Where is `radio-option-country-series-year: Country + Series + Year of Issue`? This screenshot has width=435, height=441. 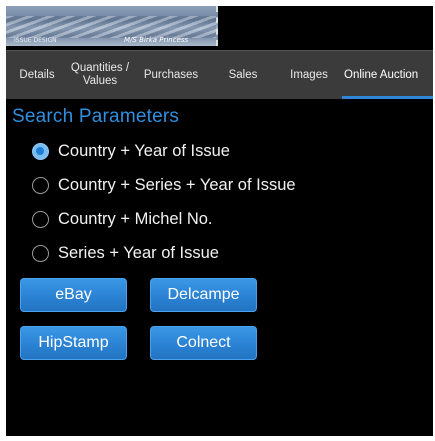 radio-option-country-series-year: Country + Series + Year of Issue is located at coordinates (164, 185).